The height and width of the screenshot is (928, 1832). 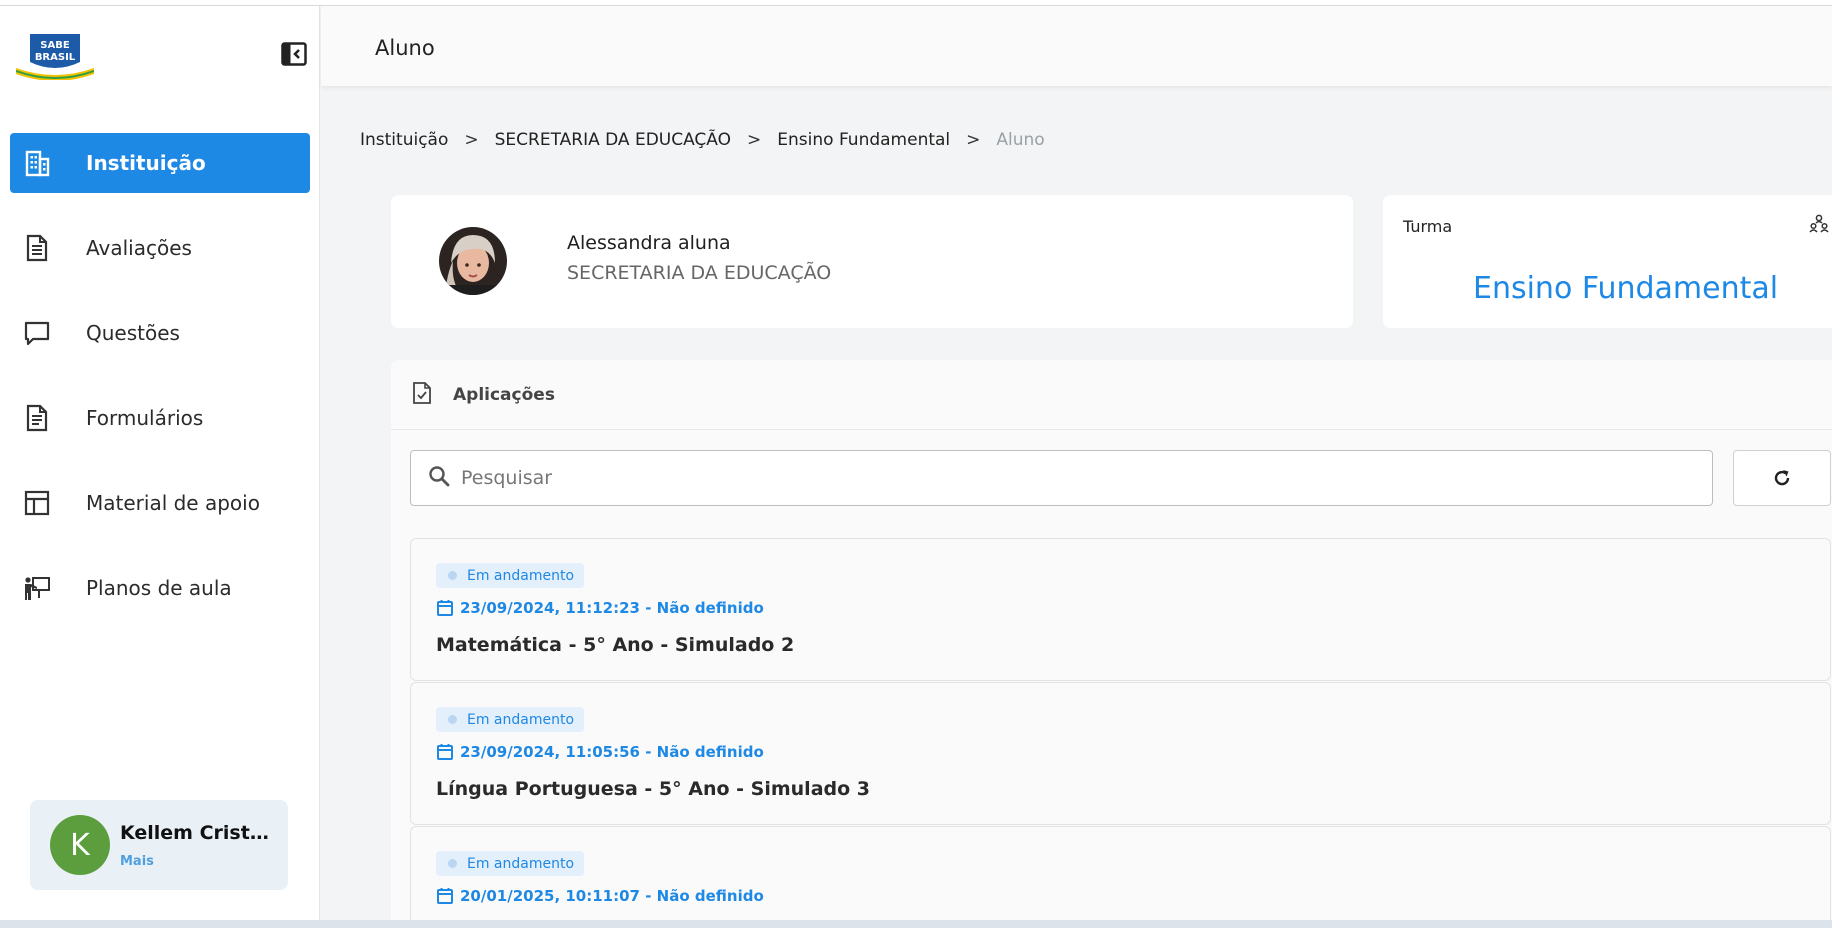 What do you see at coordinates (404, 140) in the screenshot?
I see `breadcrumb-item-instituicao: Instituição` at bounding box center [404, 140].